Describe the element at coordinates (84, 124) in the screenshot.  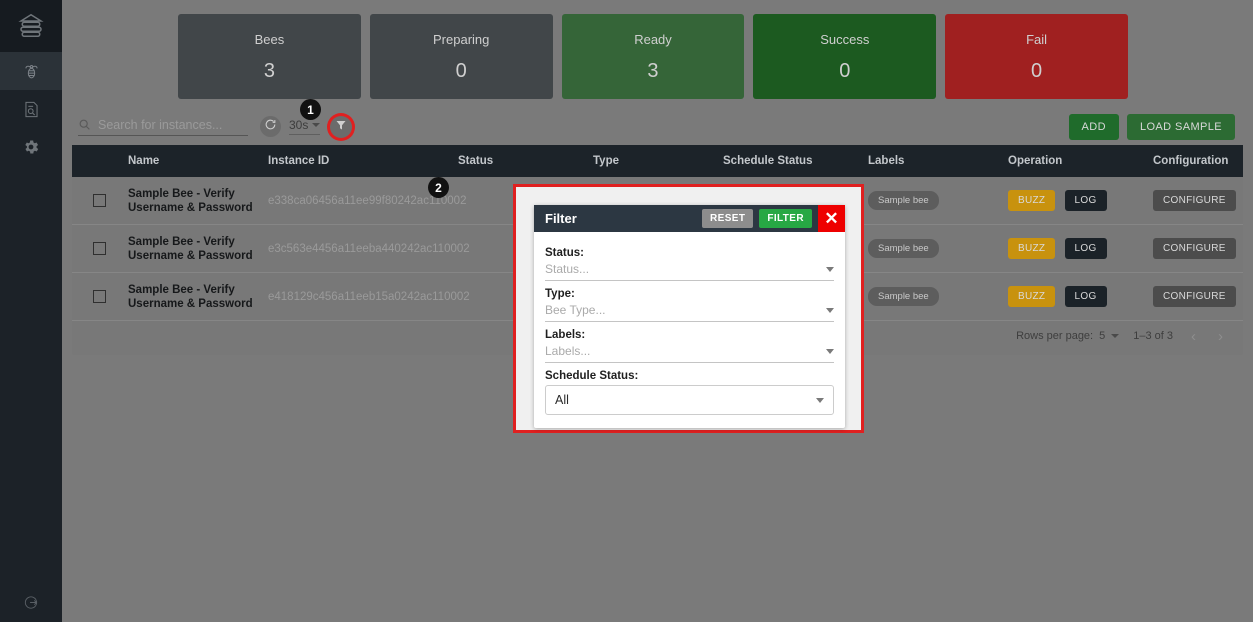
I see `search-icon` at that location.